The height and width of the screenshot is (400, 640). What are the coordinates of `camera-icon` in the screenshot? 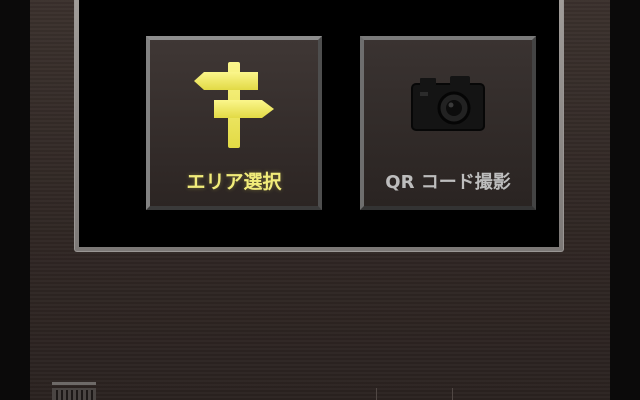 It's located at (448, 103).